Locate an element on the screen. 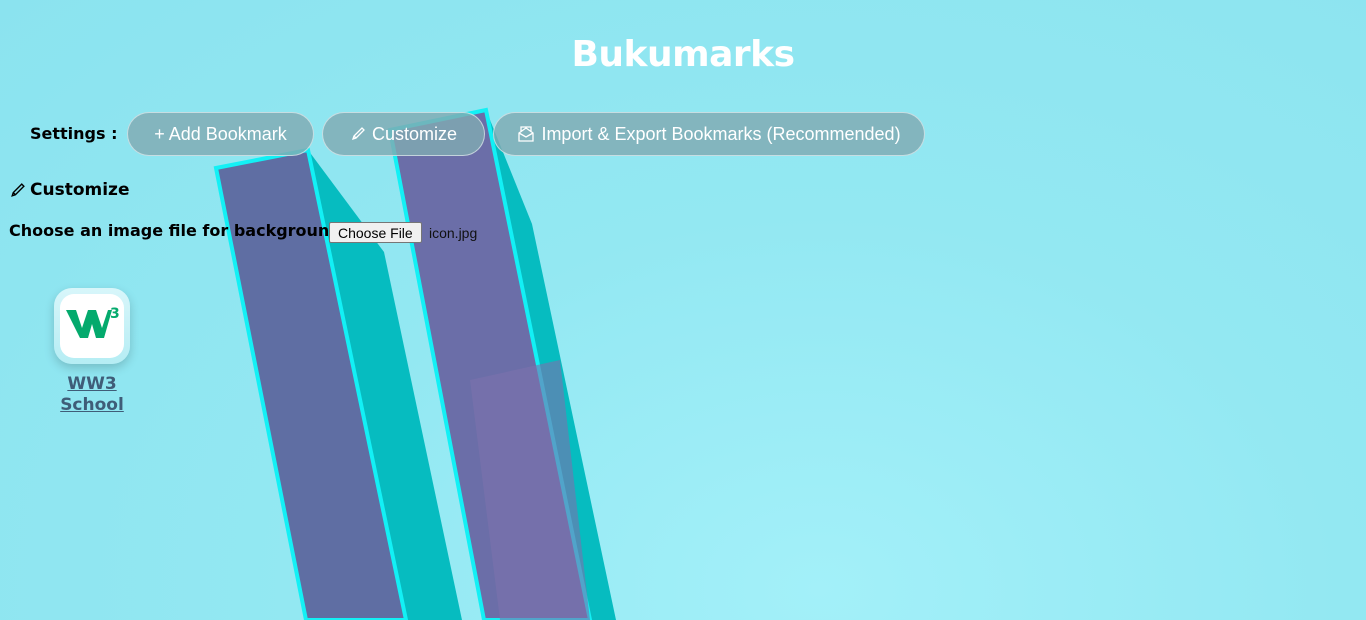  add-bookmark-label: + Add Bookmark is located at coordinates (220, 133).